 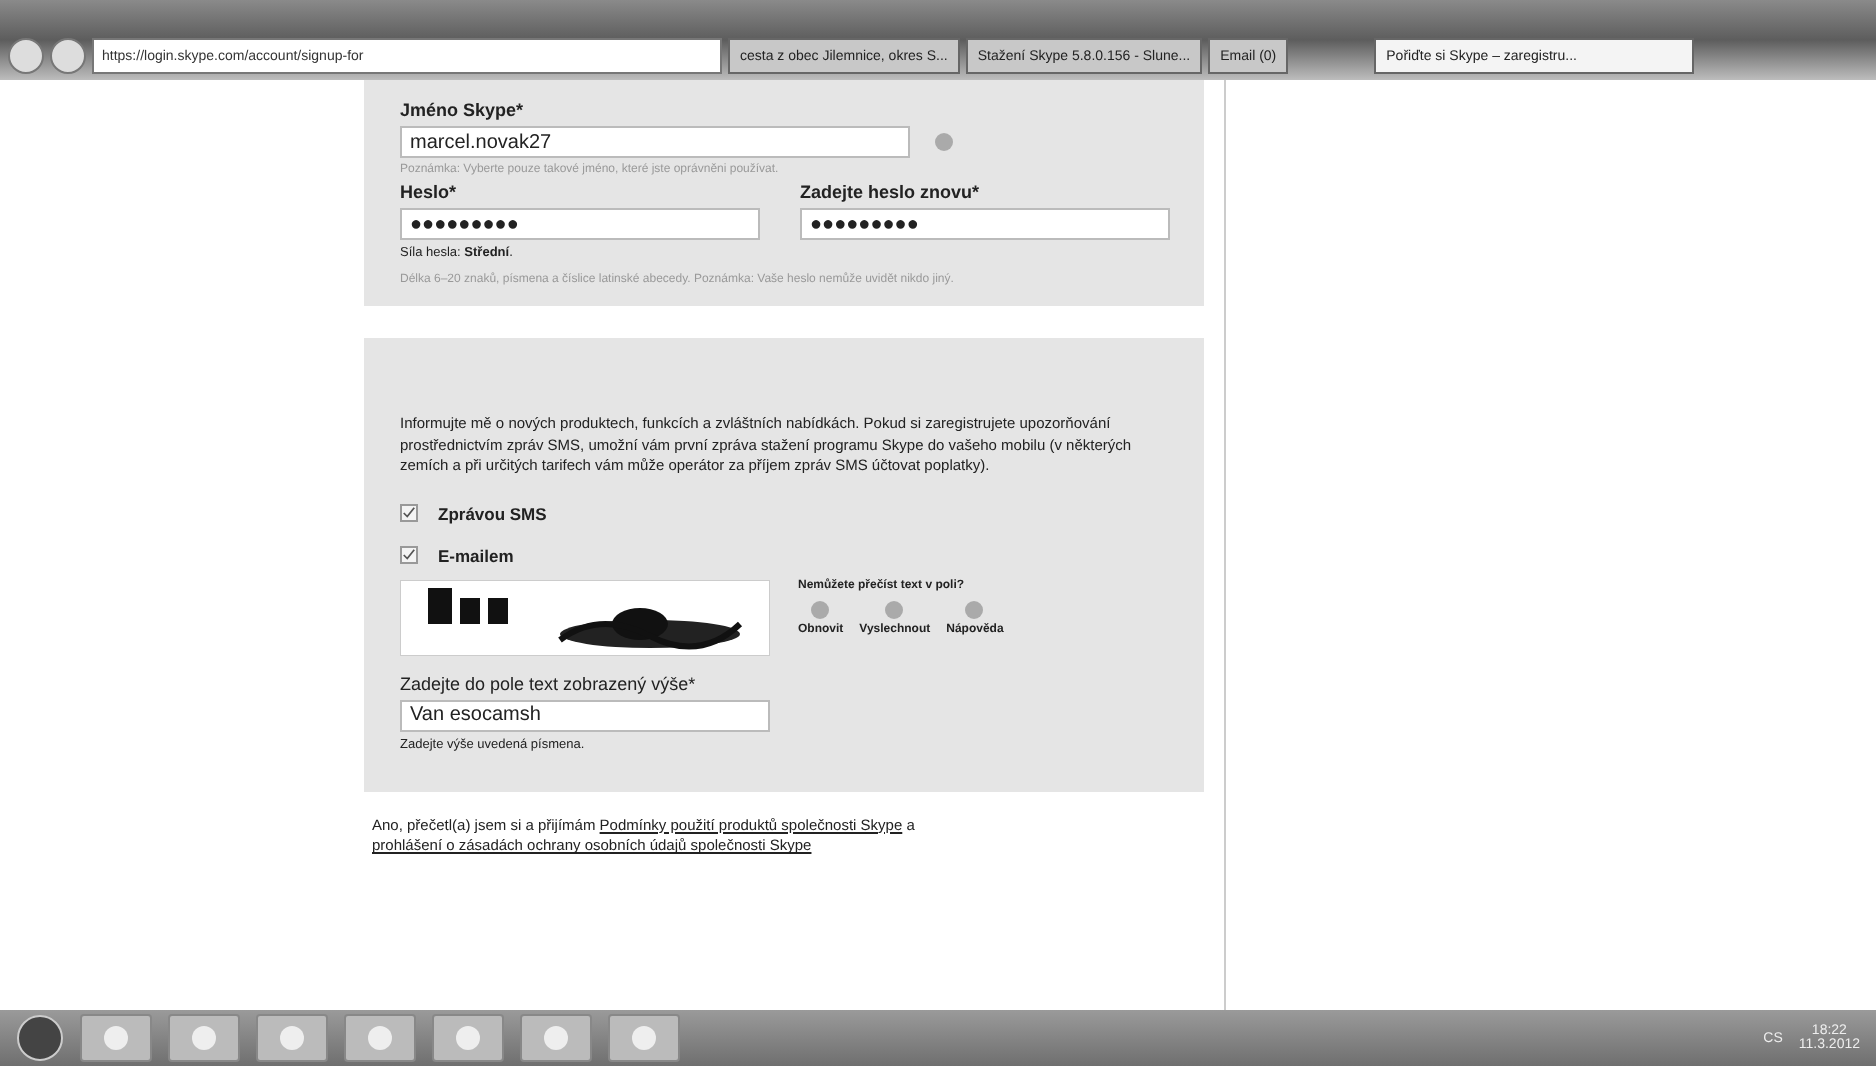 What do you see at coordinates (476, 555) in the screenshot?
I see `checkbox-label: E-mailem` at bounding box center [476, 555].